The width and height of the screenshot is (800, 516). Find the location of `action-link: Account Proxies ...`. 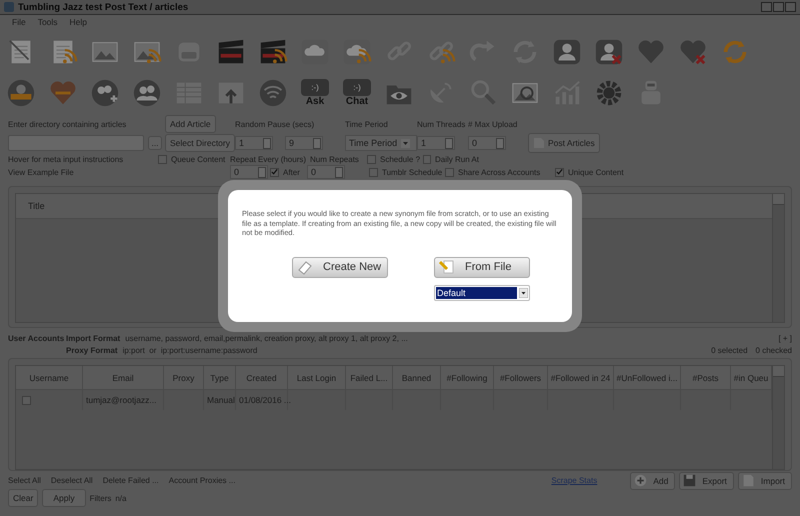

action-link: Account Proxies ... is located at coordinates (202, 480).